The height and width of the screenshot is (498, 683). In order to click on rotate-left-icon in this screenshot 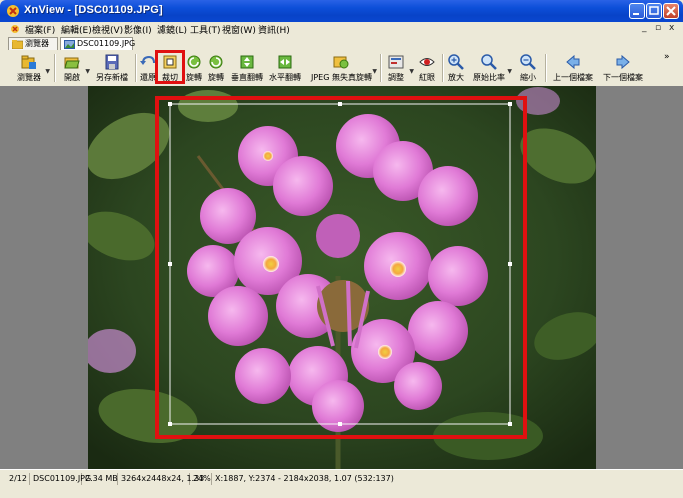, I will do `click(194, 62)`.